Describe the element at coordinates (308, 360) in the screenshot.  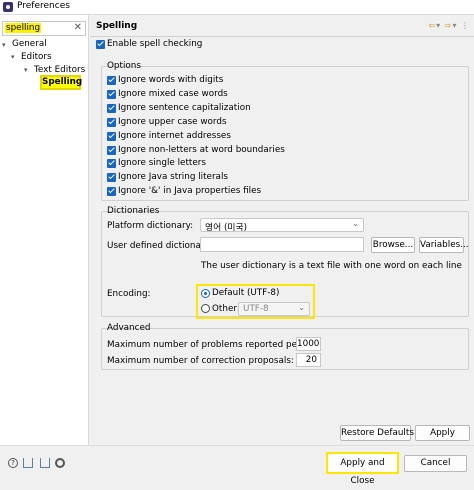
I see `max-corrections-input: 20` at that location.